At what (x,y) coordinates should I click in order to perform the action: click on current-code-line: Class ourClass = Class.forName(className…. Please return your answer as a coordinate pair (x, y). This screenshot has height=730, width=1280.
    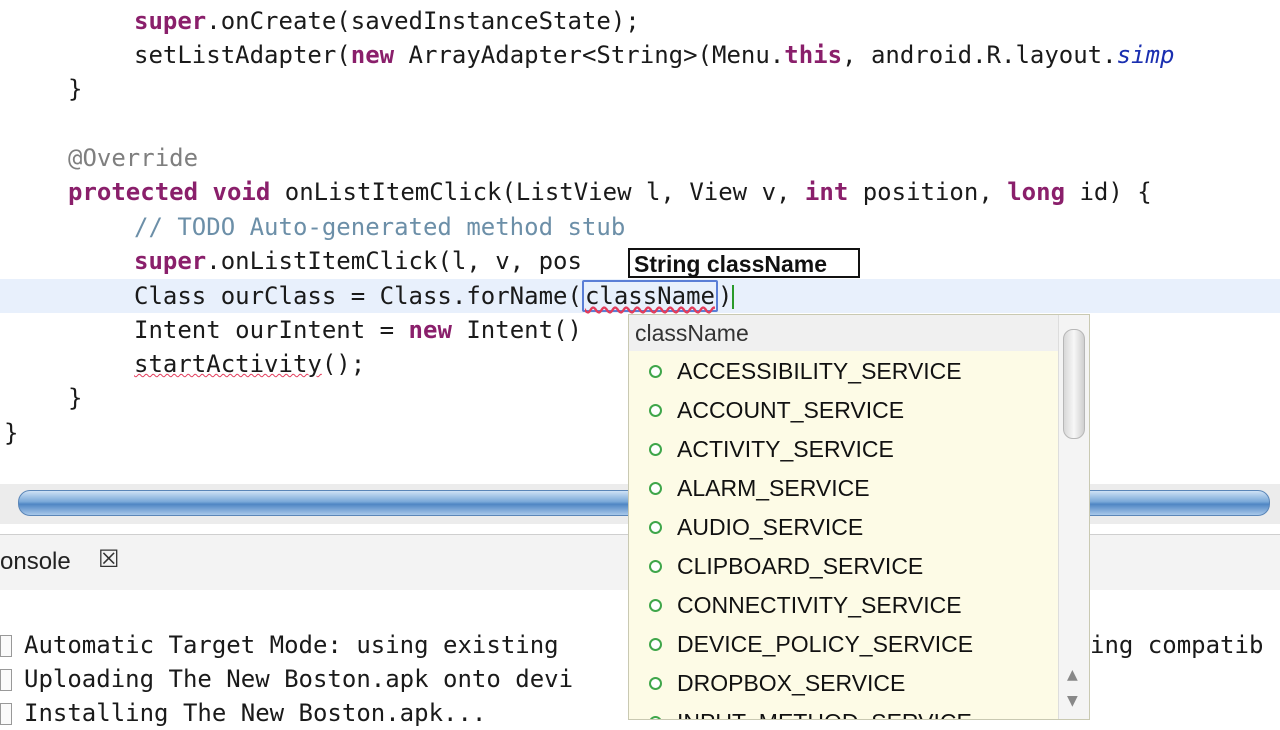
    Looking at the image, I should click on (640, 296).